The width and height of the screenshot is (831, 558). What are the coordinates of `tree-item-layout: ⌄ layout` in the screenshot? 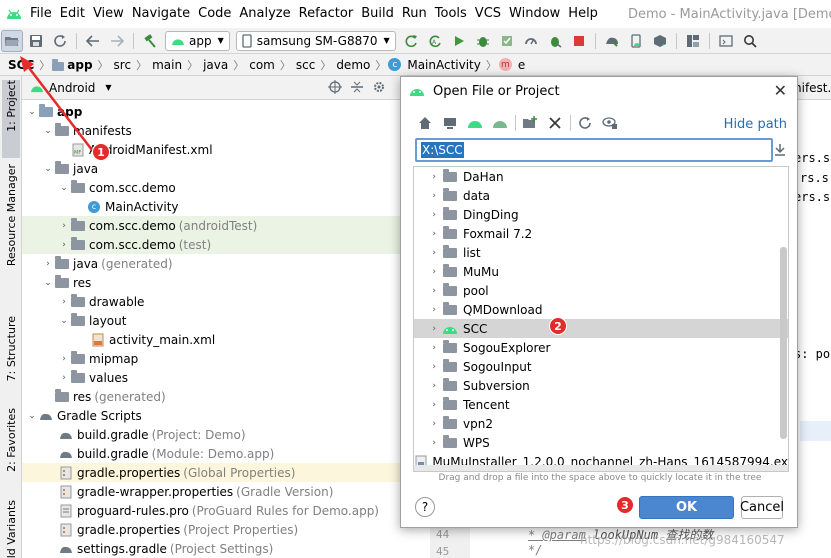 It's located at (212, 320).